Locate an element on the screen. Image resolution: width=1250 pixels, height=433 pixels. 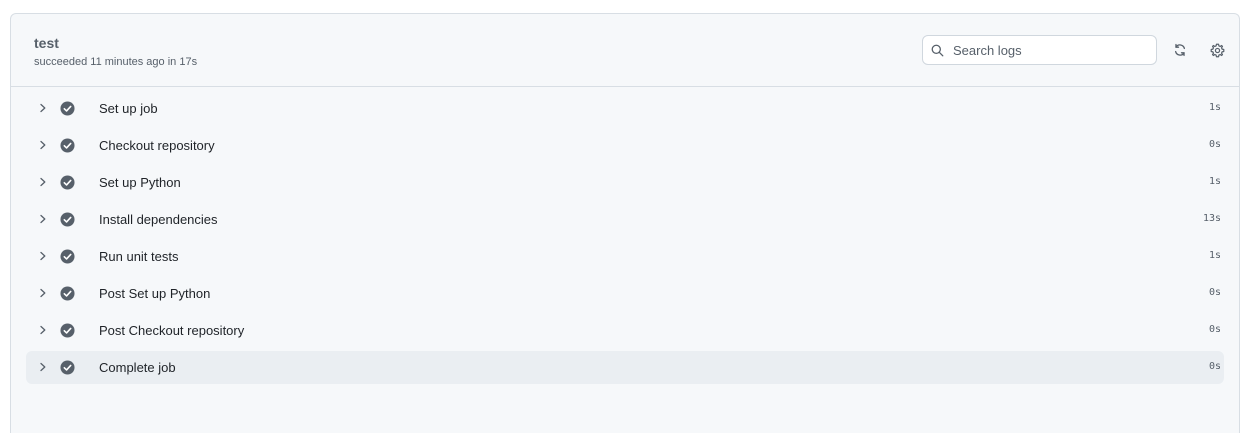
step-row: Set up Python 1s is located at coordinates (625, 182).